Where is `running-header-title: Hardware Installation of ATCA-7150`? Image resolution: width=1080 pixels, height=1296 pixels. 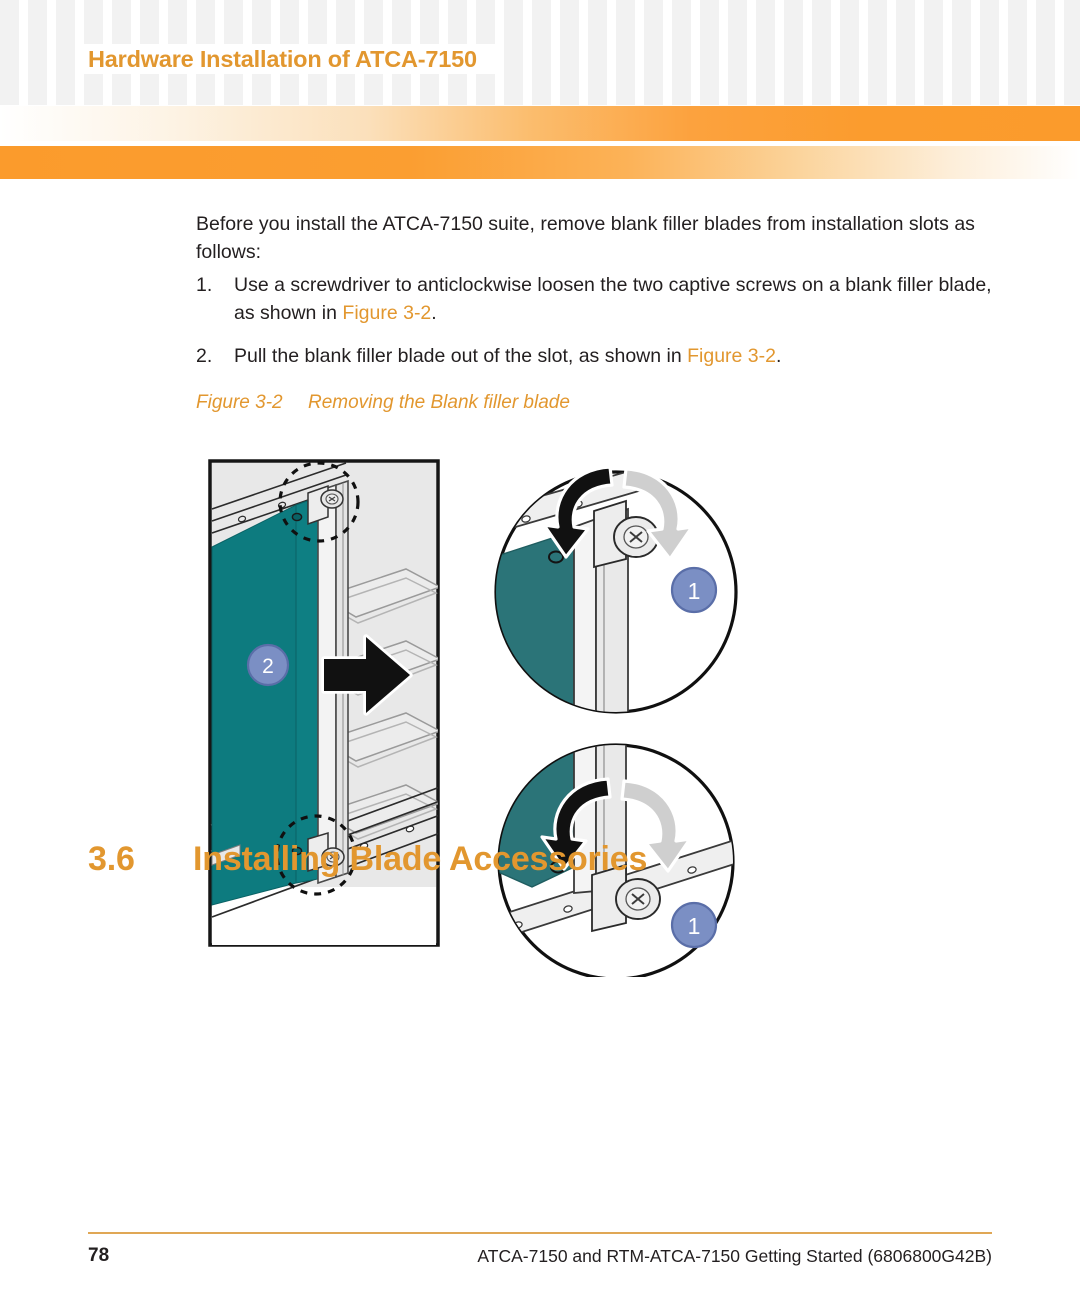
running-header-title: Hardware Installation of ATCA-7150 is located at coordinates (282, 59).